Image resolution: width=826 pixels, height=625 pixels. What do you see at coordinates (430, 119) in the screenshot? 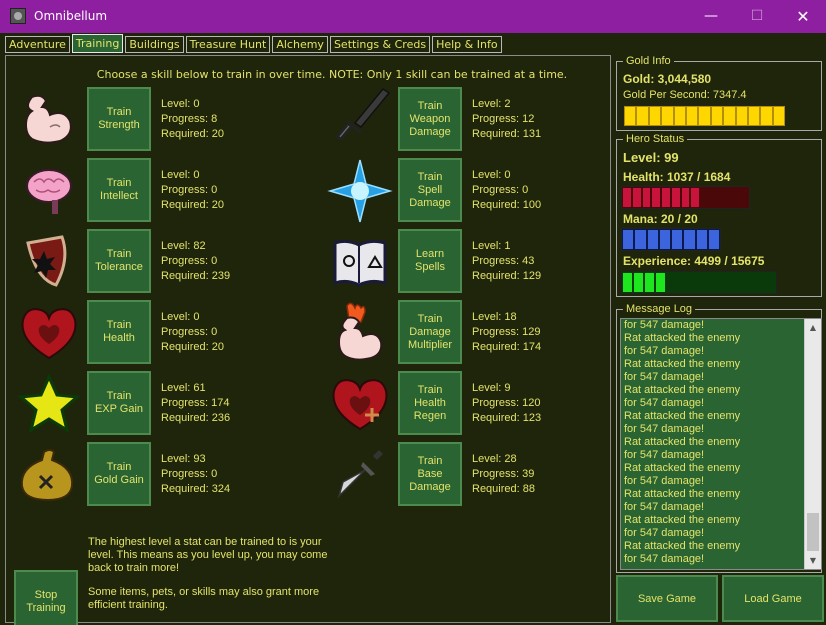
I see `train-weapon-damage-button: Train Weapon Damage` at bounding box center [430, 119].